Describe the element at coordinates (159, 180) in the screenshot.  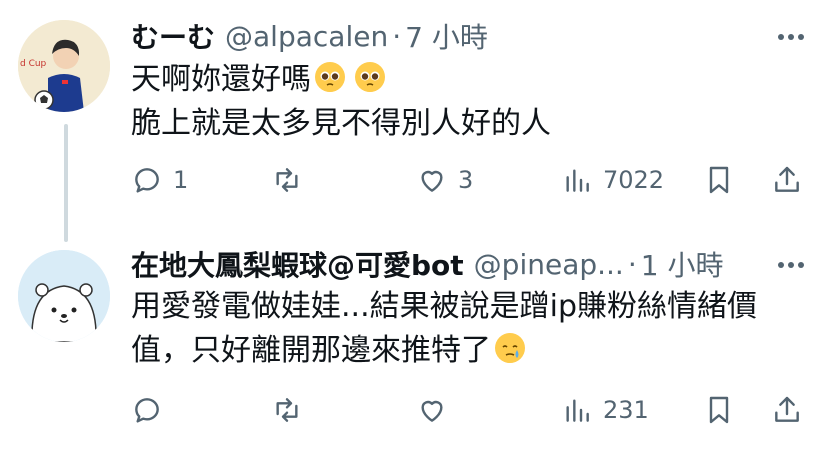
I see `reply-button: 1` at that location.